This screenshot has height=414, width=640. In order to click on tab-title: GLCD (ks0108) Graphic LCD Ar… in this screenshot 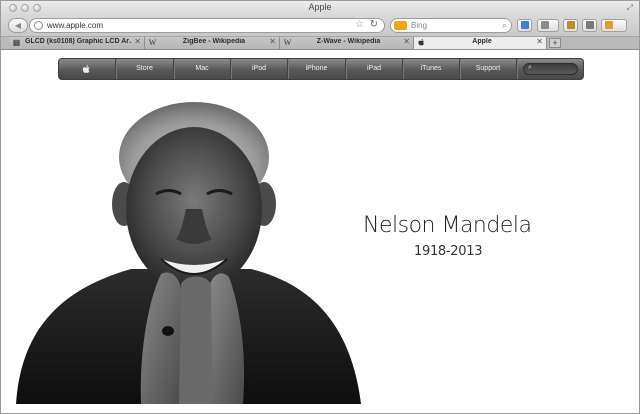, I will do `click(78, 41)`.